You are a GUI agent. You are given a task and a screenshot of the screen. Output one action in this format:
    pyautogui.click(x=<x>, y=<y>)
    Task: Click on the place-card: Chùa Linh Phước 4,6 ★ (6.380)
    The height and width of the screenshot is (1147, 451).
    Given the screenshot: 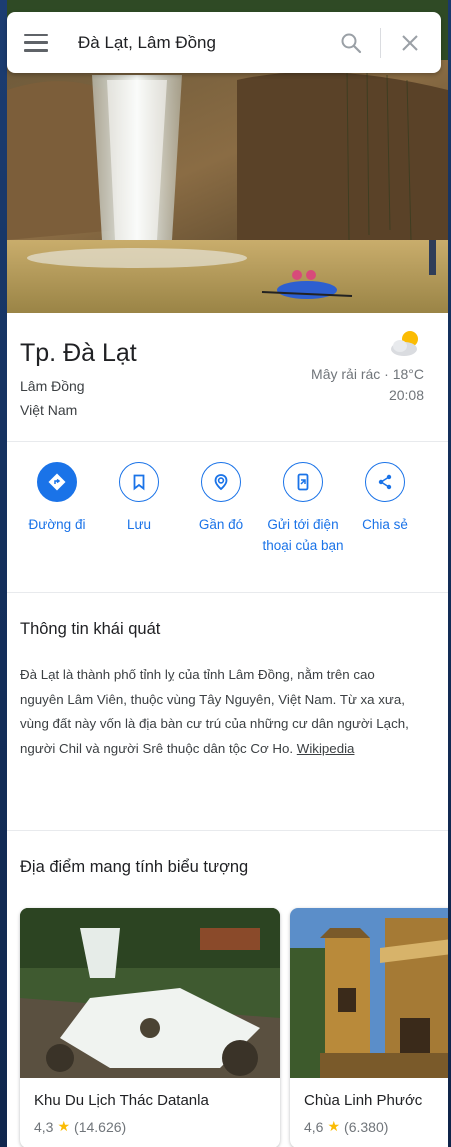 What is the action you would take?
    pyautogui.click(x=369, y=1027)
    